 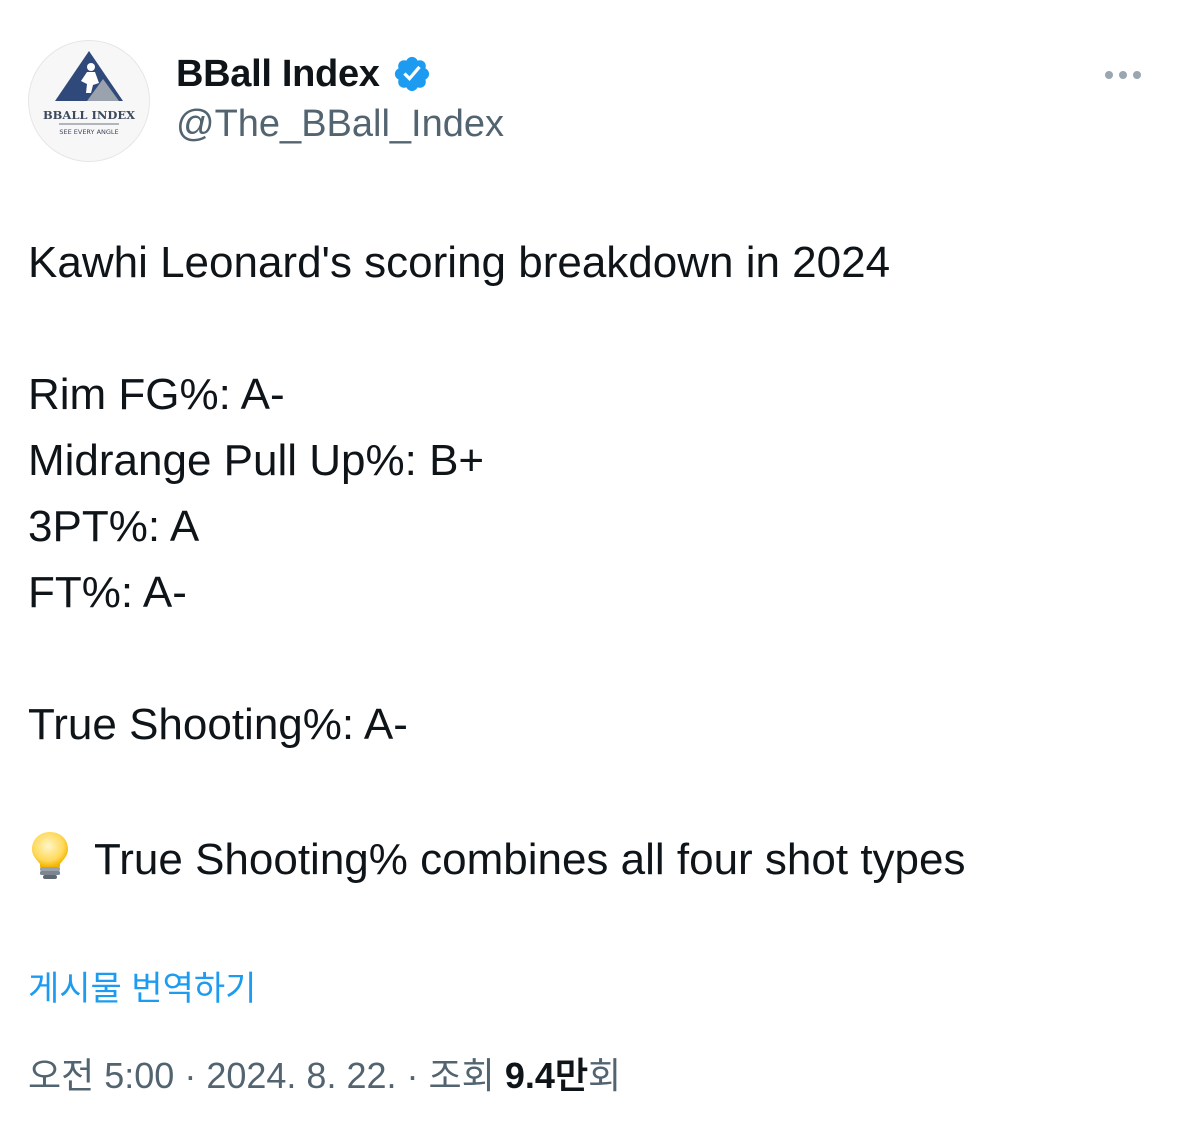 What do you see at coordinates (604, 1075) in the screenshot?
I see `views-suffix: 회` at bounding box center [604, 1075].